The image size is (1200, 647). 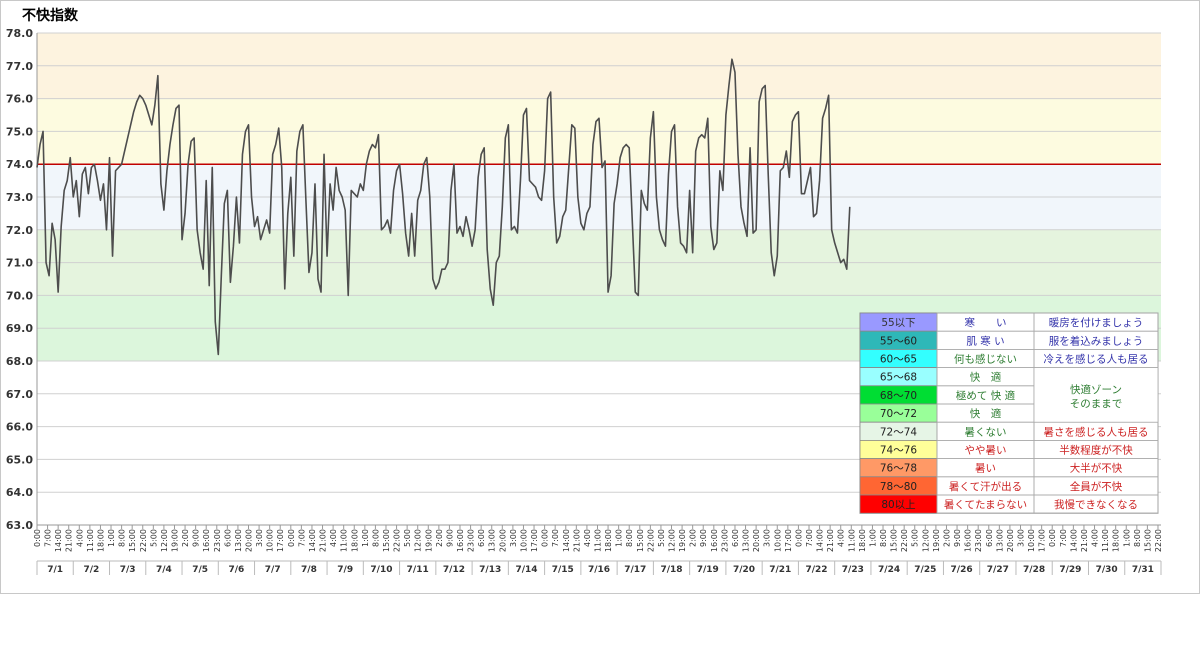 I want to click on x-day-label: 7/27, so click(x=998, y=570).